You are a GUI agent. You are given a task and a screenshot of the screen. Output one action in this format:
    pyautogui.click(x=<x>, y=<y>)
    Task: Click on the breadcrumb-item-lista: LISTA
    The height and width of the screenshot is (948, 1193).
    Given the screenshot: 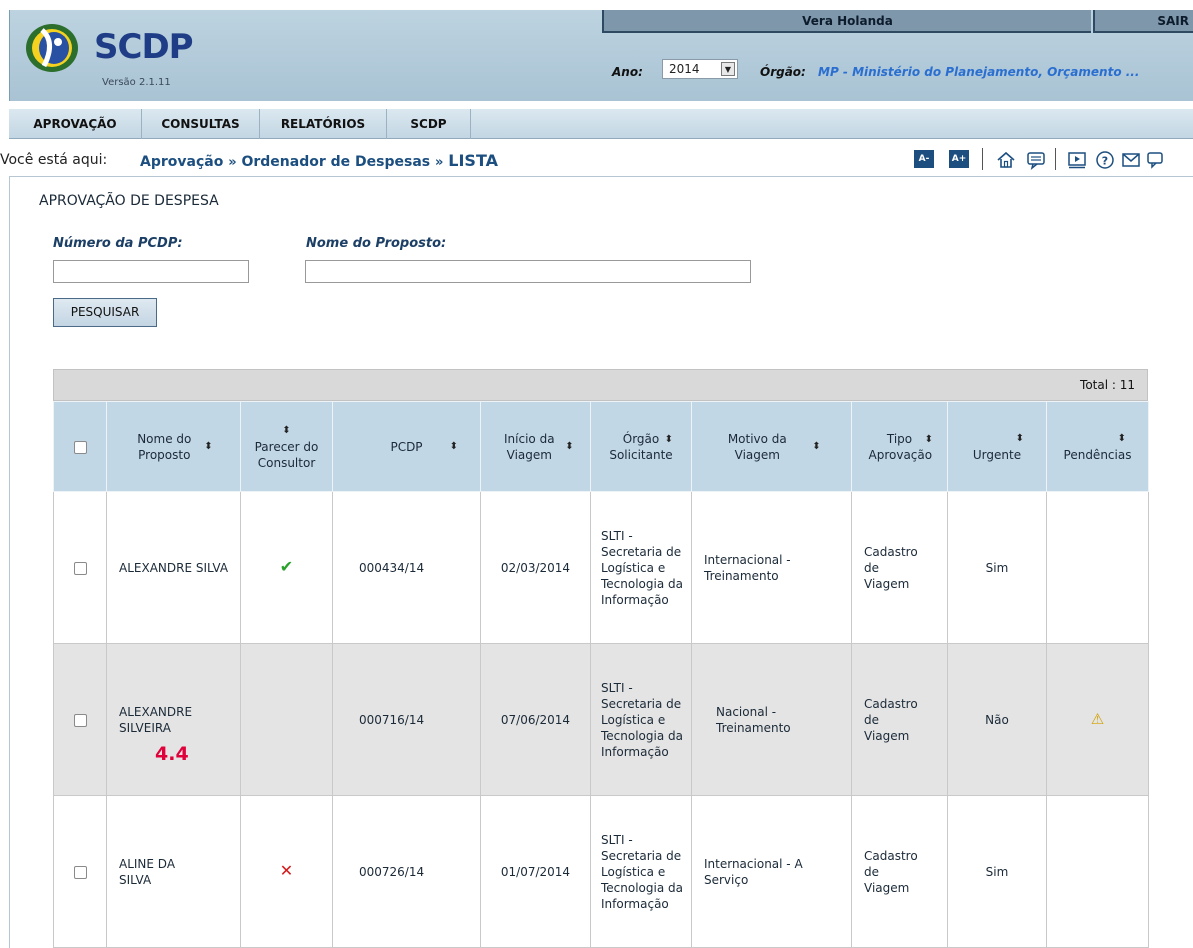 What is the action you would take?
    pyautogui.click(x=473, y=160)
    